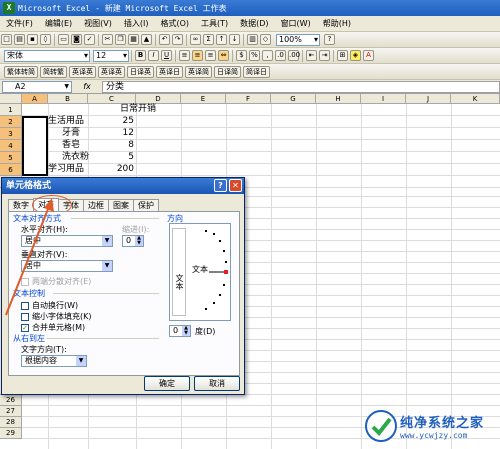  I want to click on row-header-28: 28, so click(11, 422).